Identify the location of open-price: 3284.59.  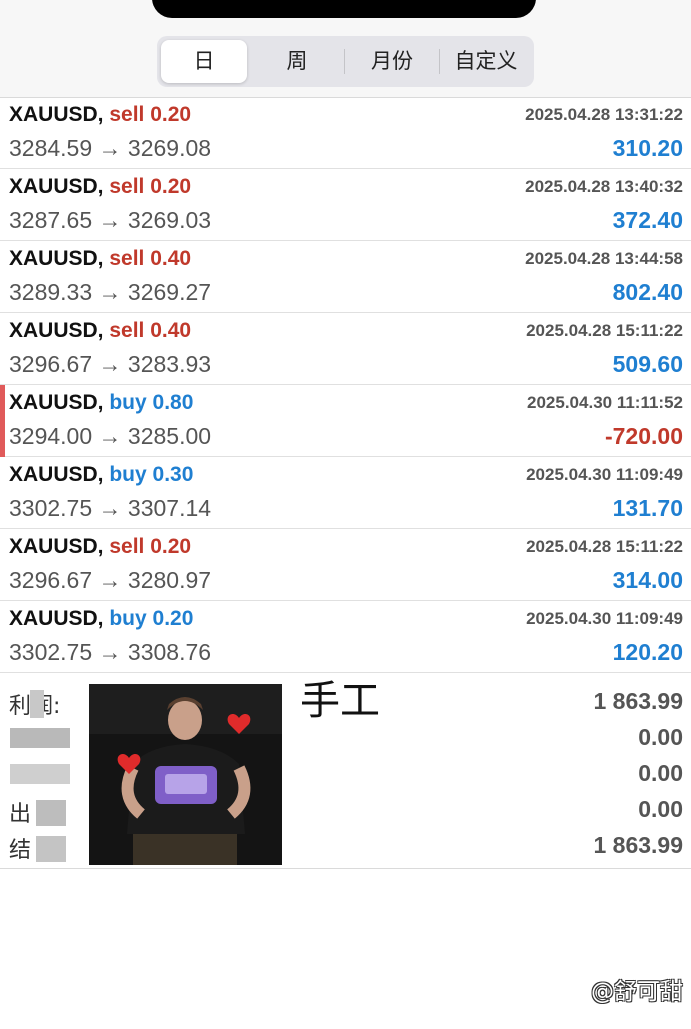
(51, 148).